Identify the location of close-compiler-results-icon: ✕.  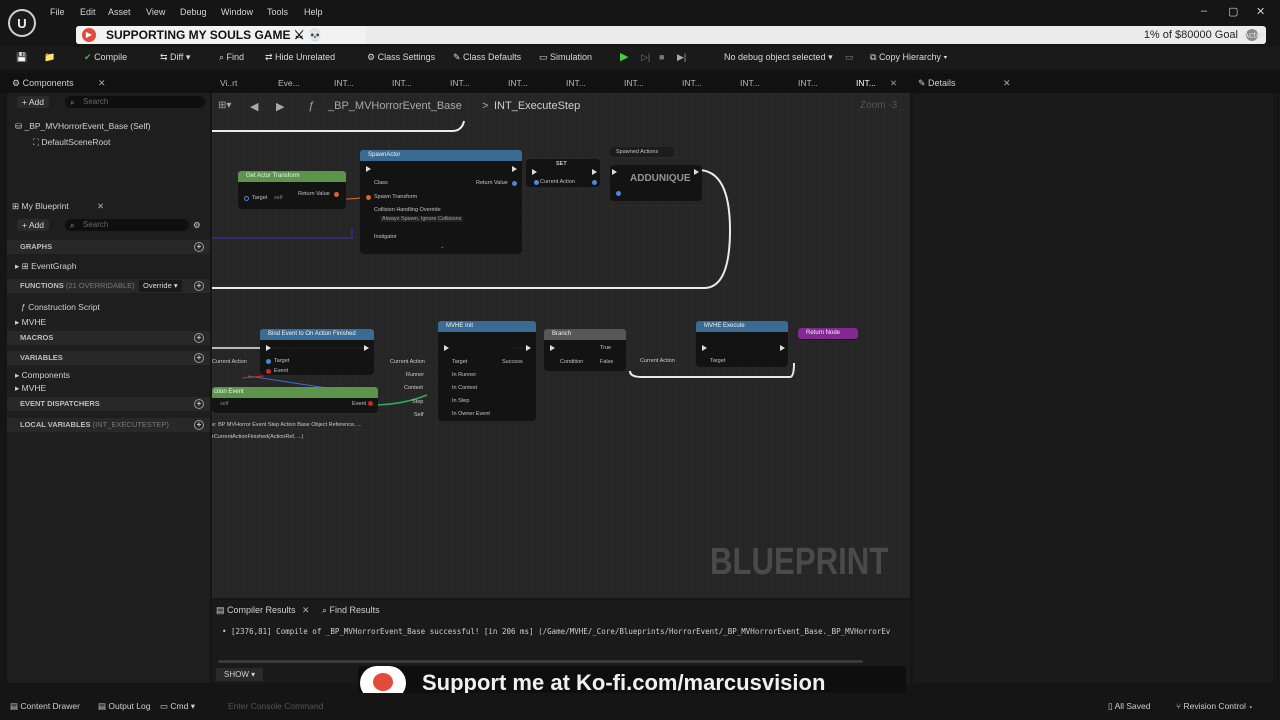
(306, 610).